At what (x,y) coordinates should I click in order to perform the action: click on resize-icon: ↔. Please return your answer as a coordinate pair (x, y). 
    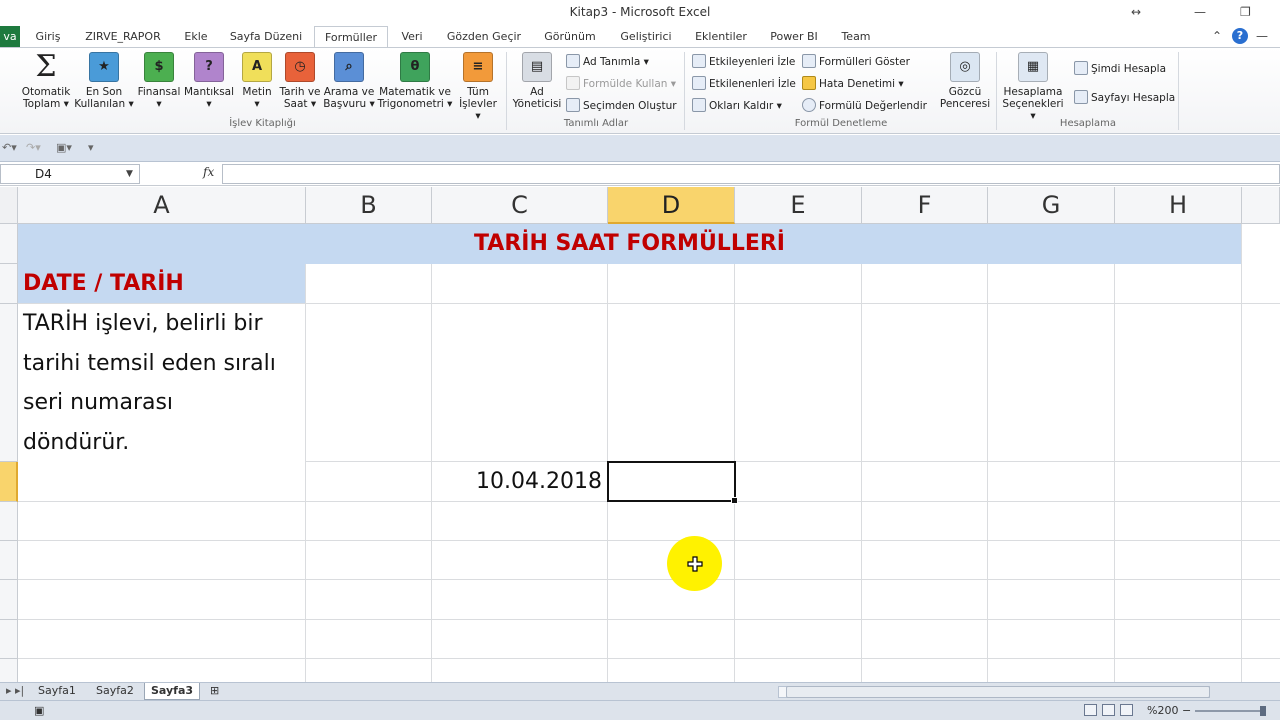
    Looking at the image, I should click on (1136, 12).